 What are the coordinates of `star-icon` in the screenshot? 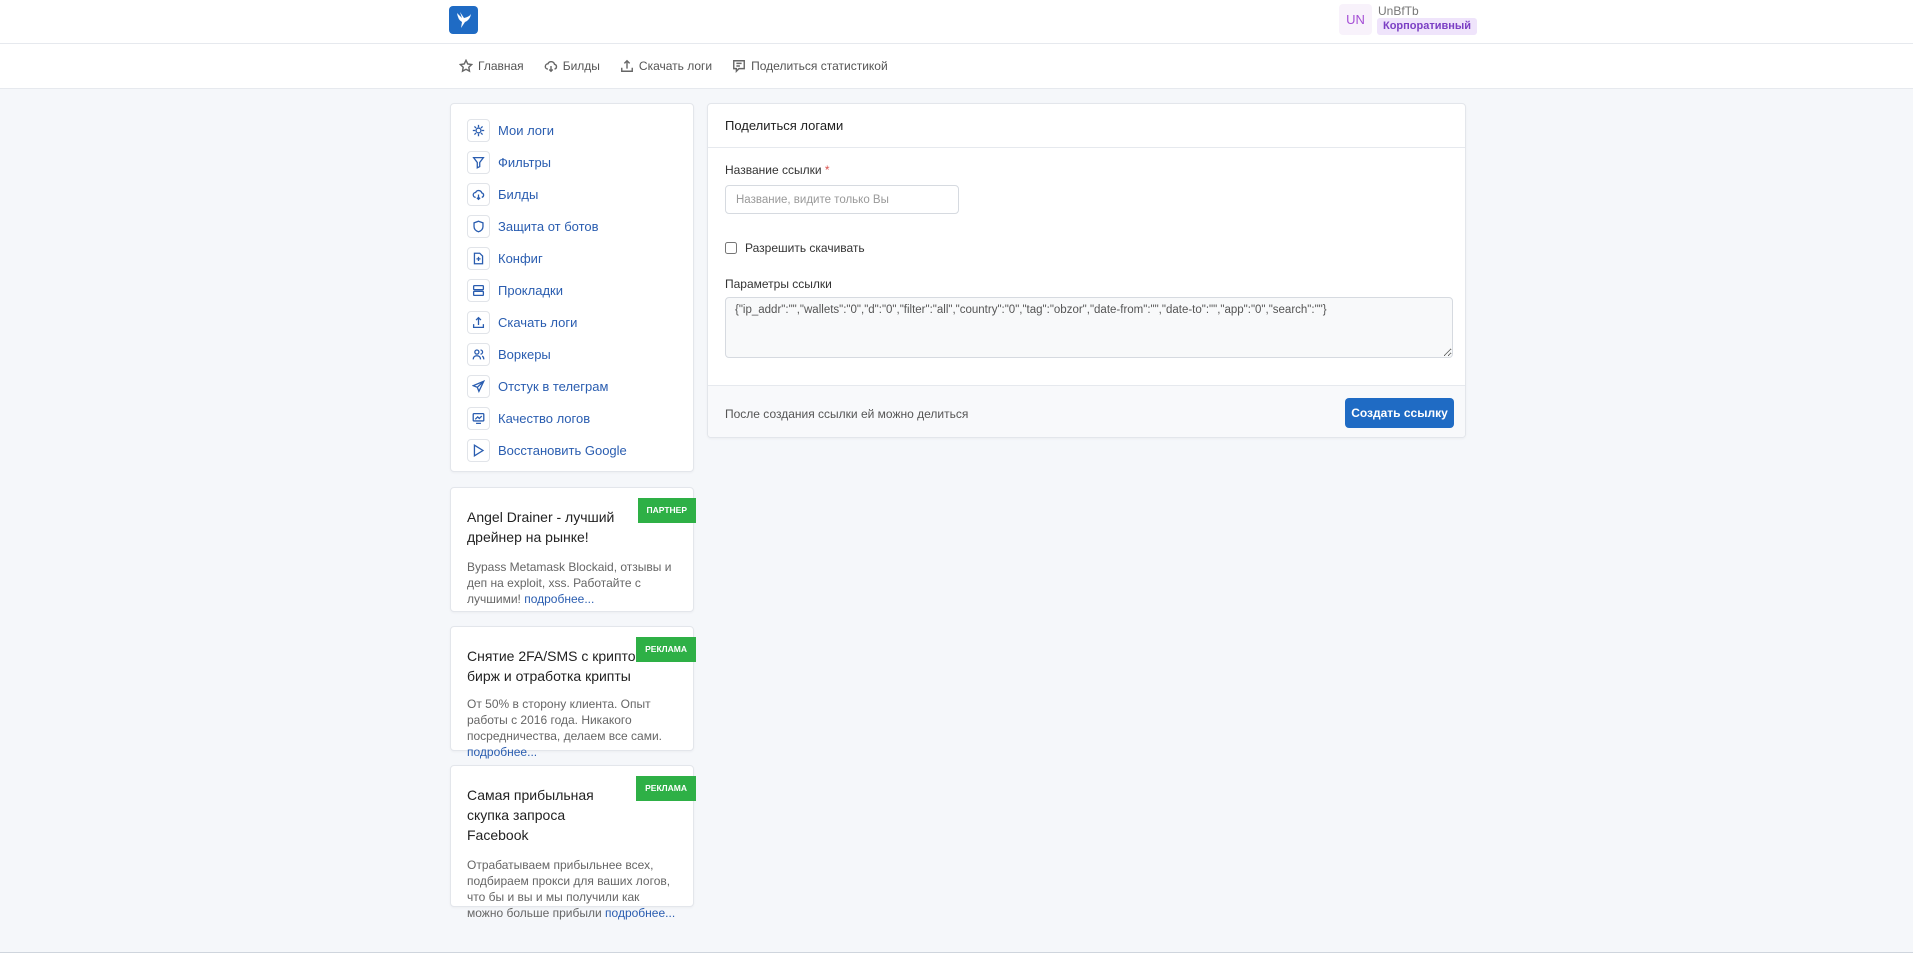 It's located at (466, 66).